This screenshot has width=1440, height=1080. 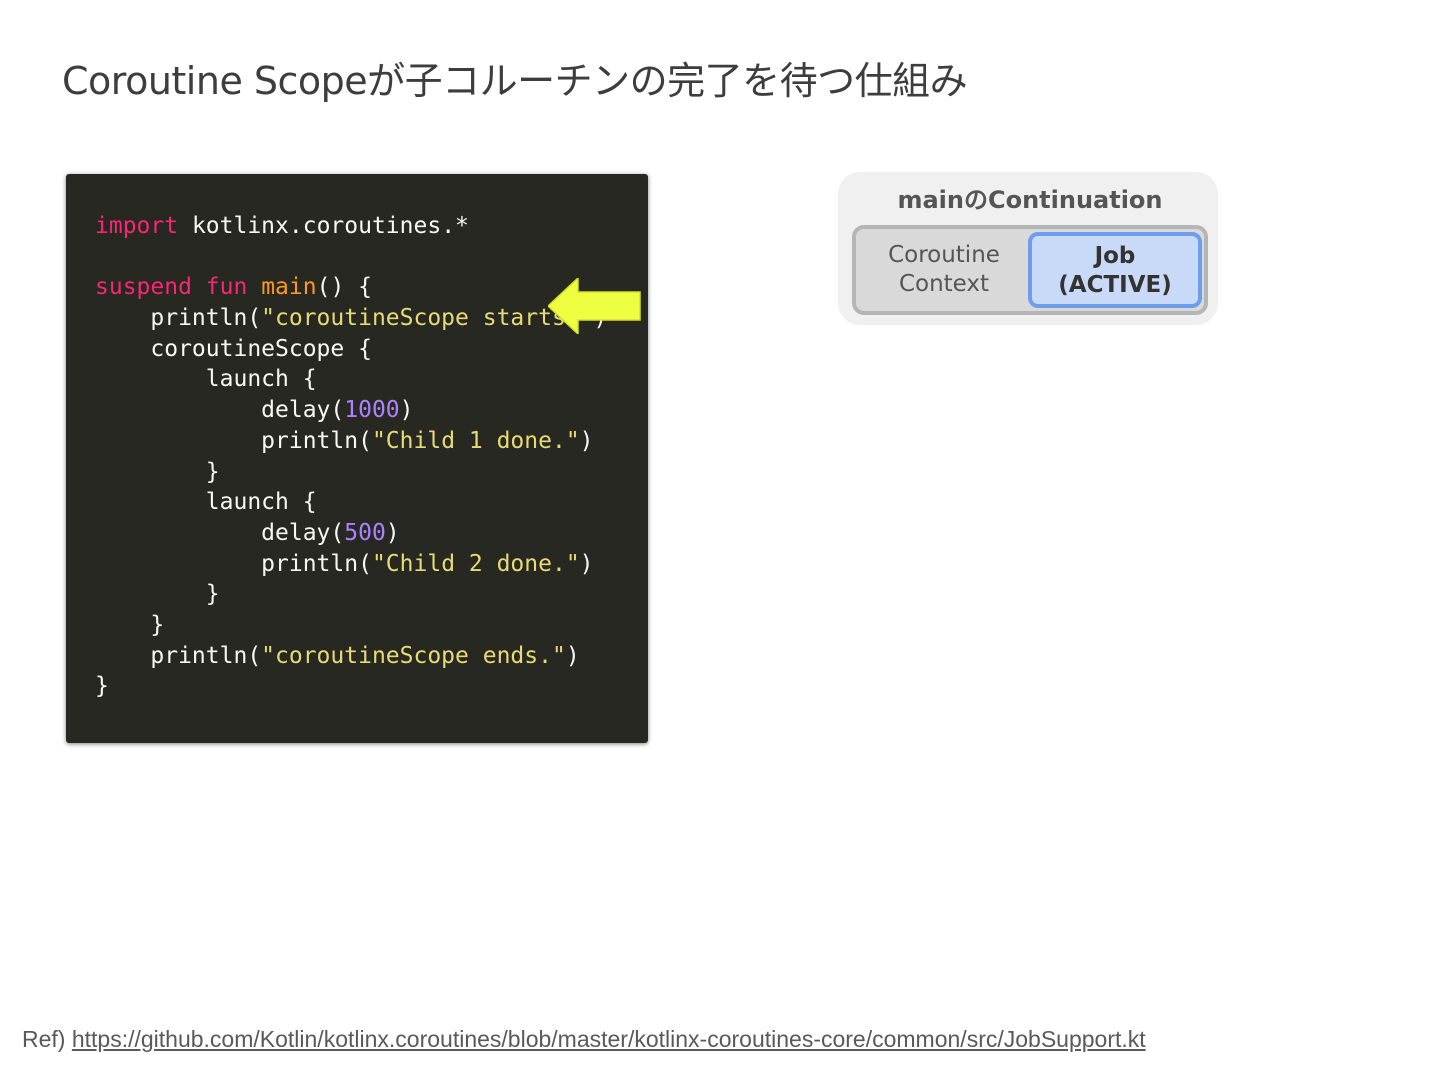 I want to click on code-token: import, so click(x=137, y=226).